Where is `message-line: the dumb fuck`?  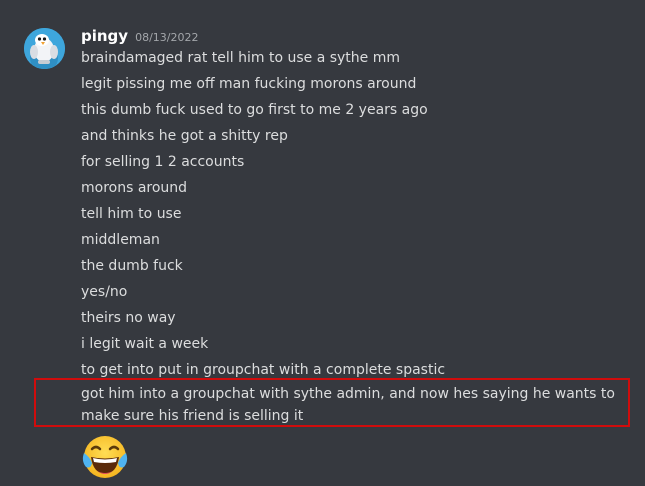
message-line: the dumb fuck is located at coordinates (132, 266).